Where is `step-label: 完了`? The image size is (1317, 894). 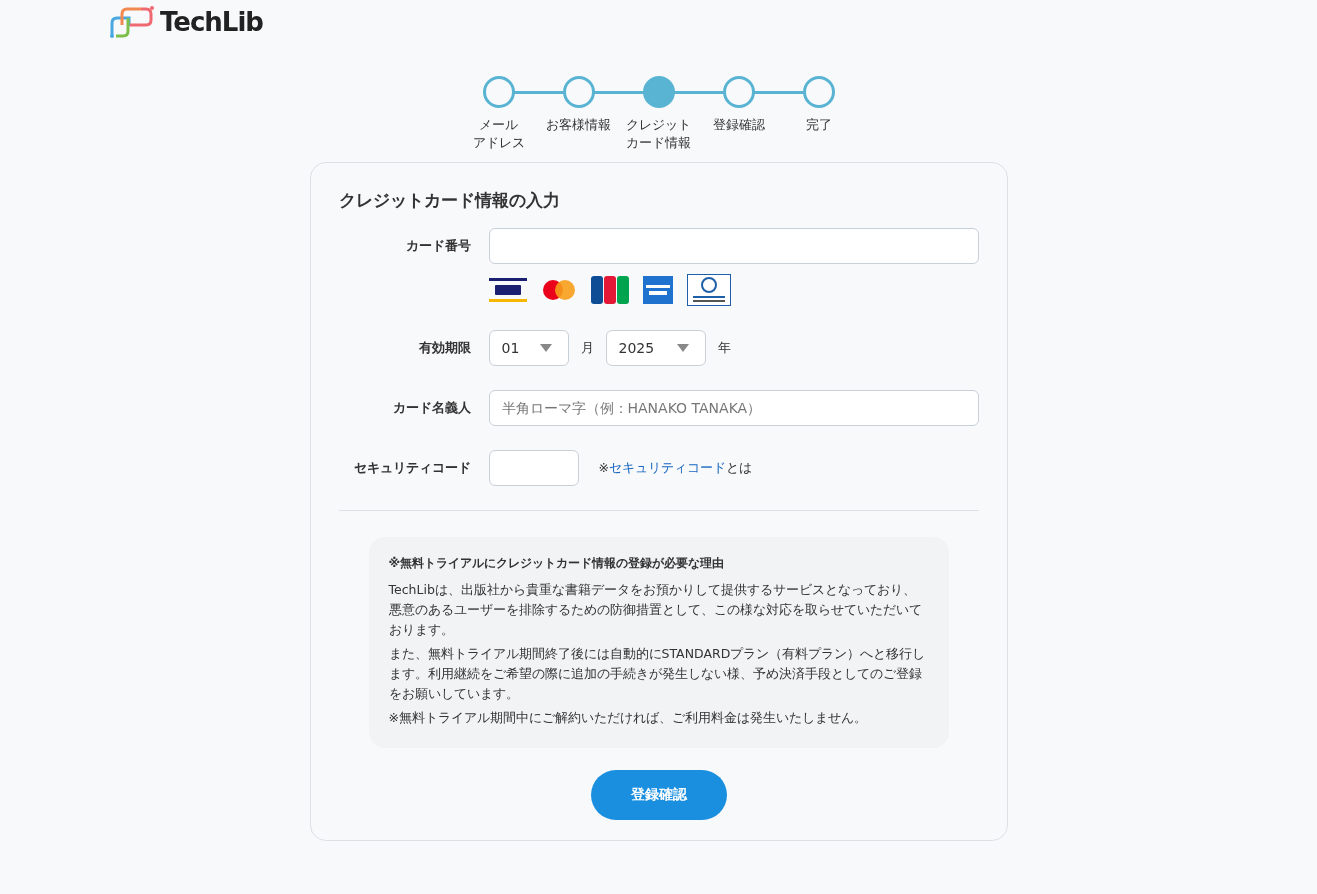
step-label: 完了 is located at coordinates (818, 125).